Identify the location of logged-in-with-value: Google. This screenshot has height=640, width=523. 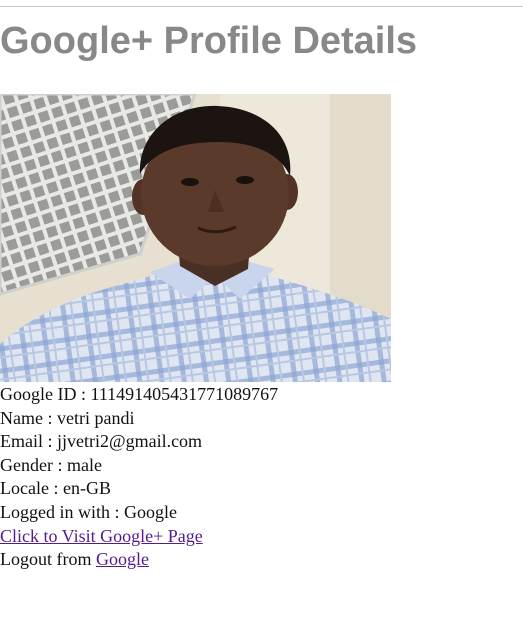
(151, 511).